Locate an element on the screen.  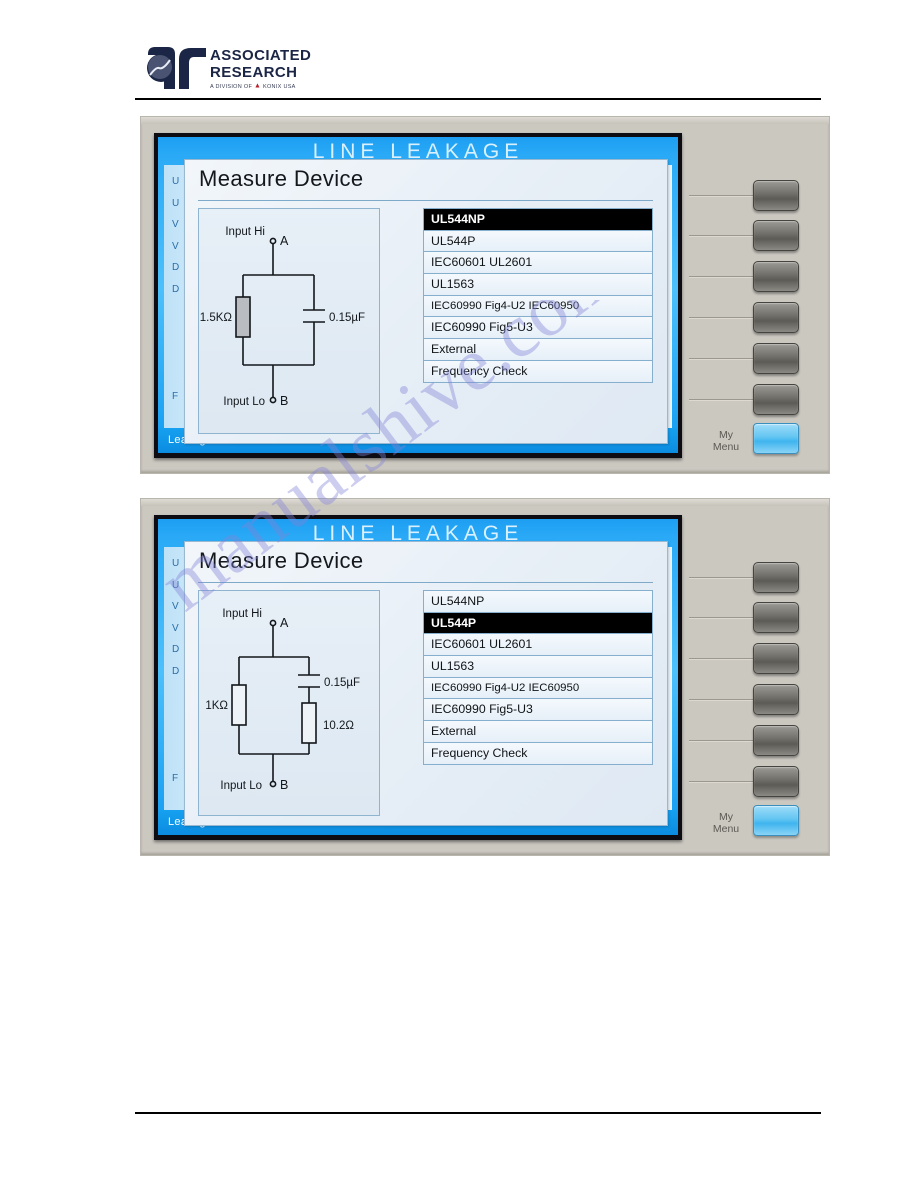
label-input-lo-2: Input Lo is located at coordinates (241, 786).